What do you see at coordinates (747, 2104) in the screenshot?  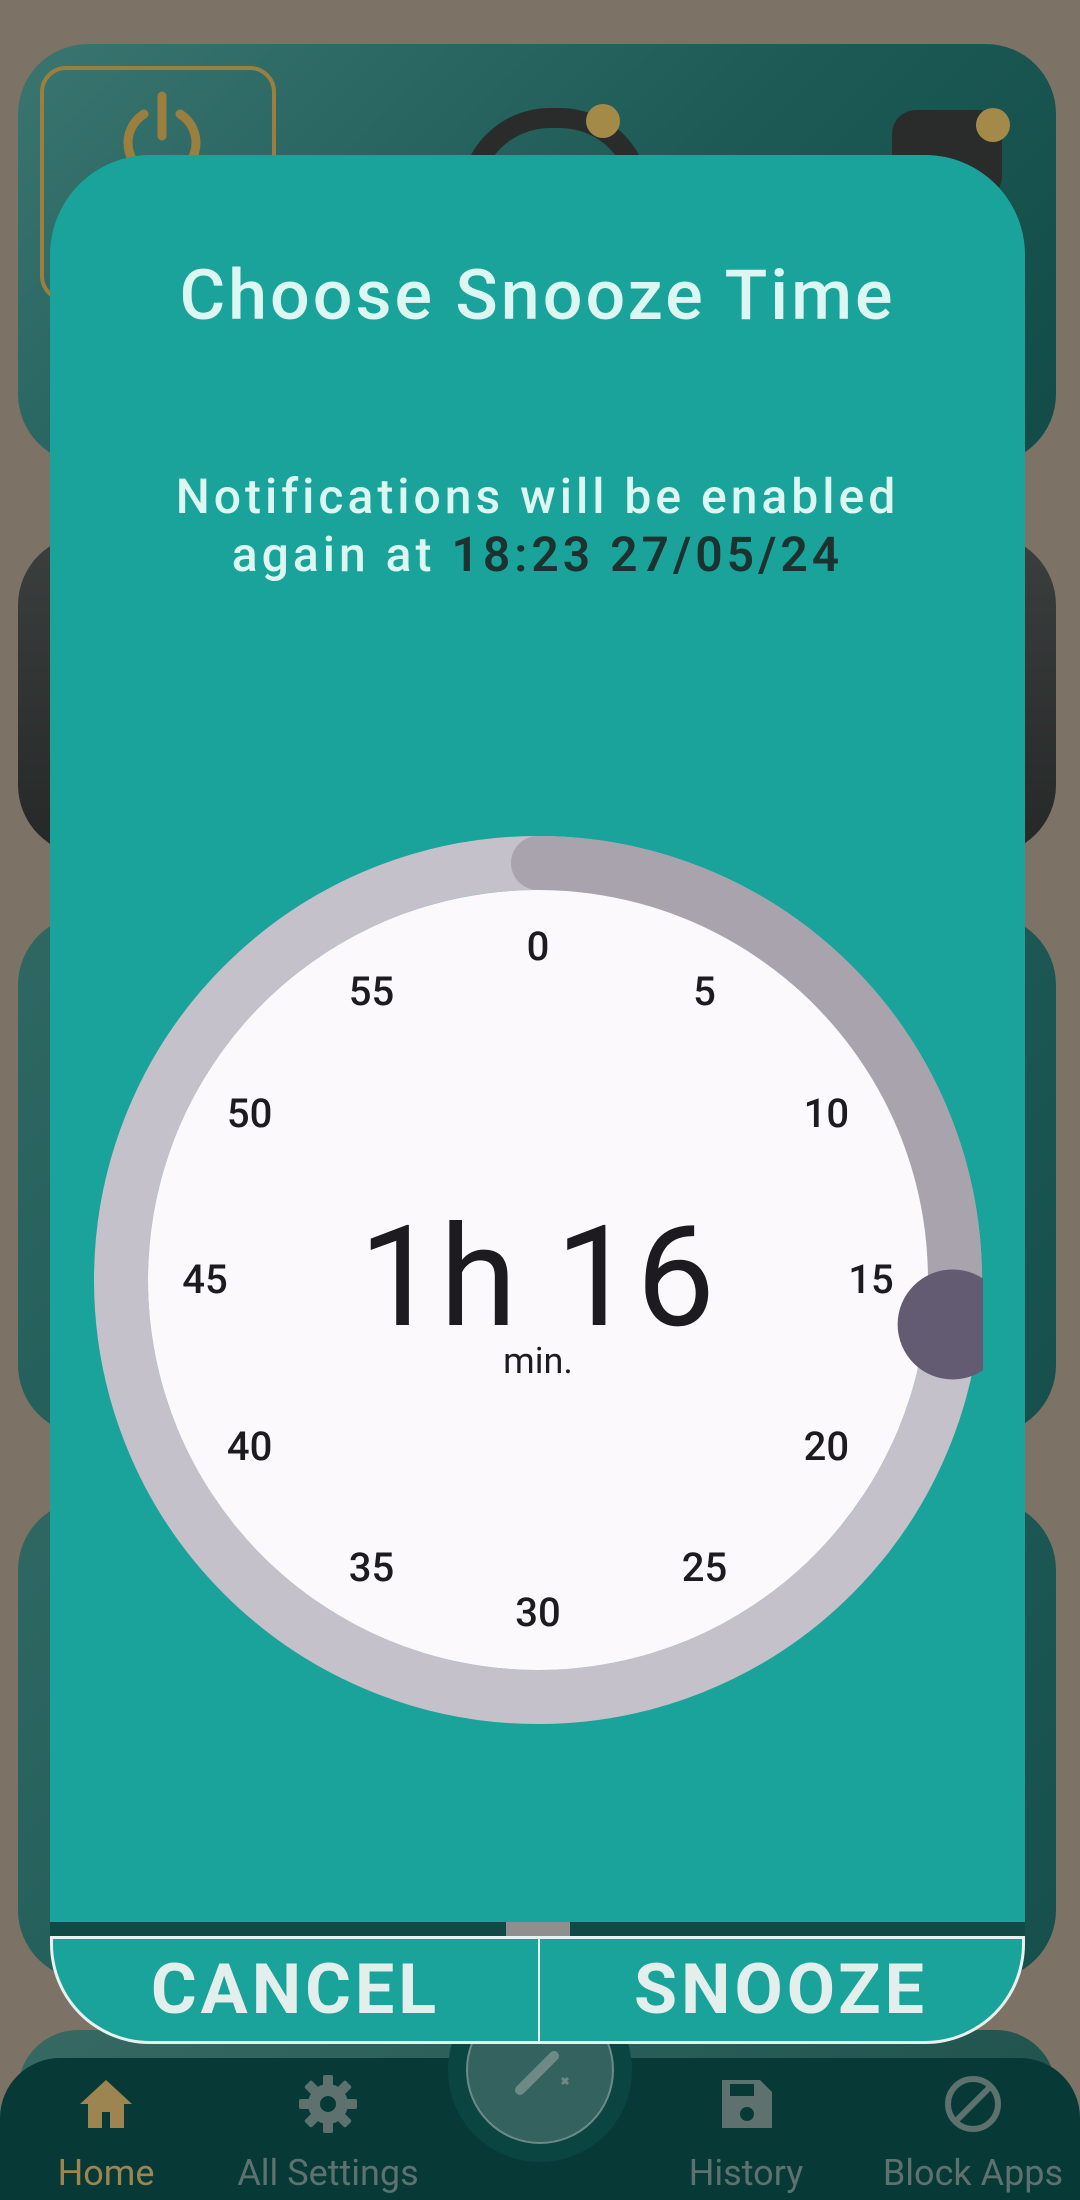 I see `save-icon` at bounding box center [747, 2104].